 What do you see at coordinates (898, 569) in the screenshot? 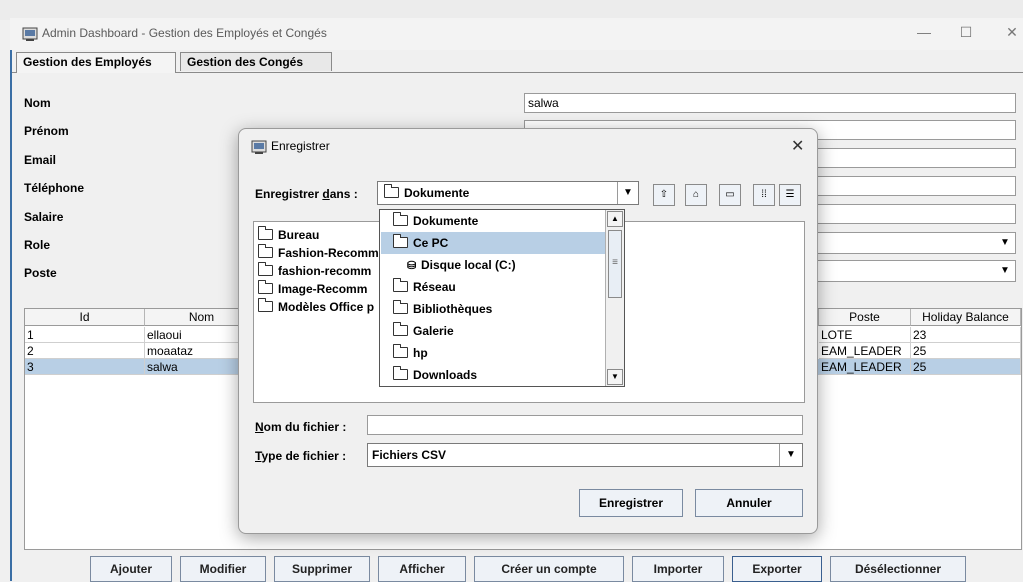
I see `deselectionner-button: Désélectionner` at bounding box center [898, 569].